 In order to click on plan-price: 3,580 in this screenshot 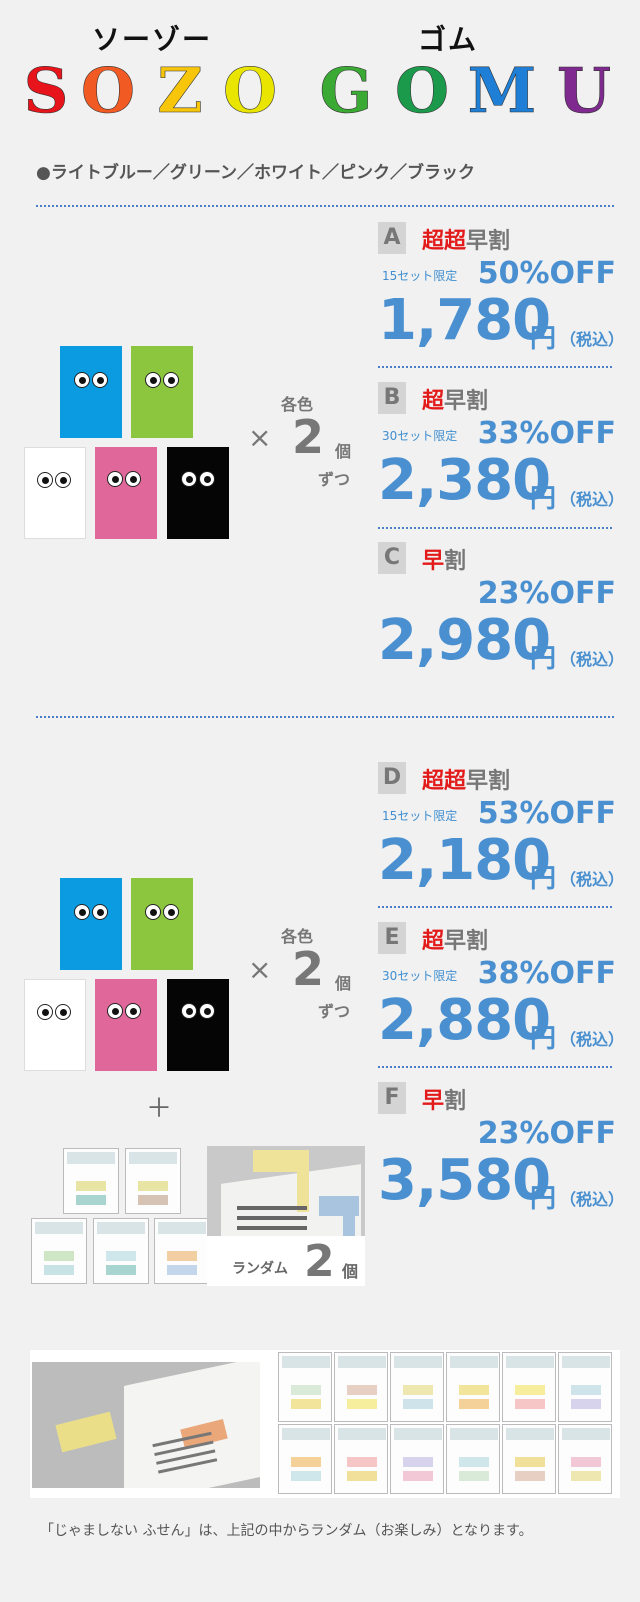, I will do `click(464, 1180)`.